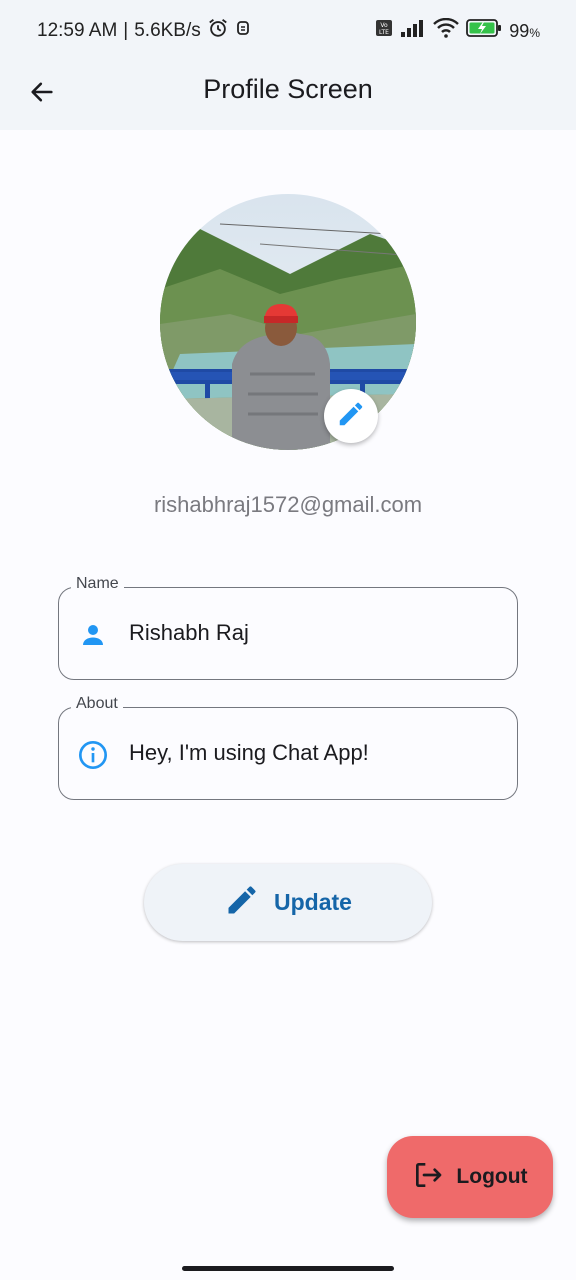 The image size is (576, 1280). What do you see at coordinates (288, 504) in the screenshot?
I see `profile-email: rishabhraj1572@gmail.com` at bounding box center [288, 504].